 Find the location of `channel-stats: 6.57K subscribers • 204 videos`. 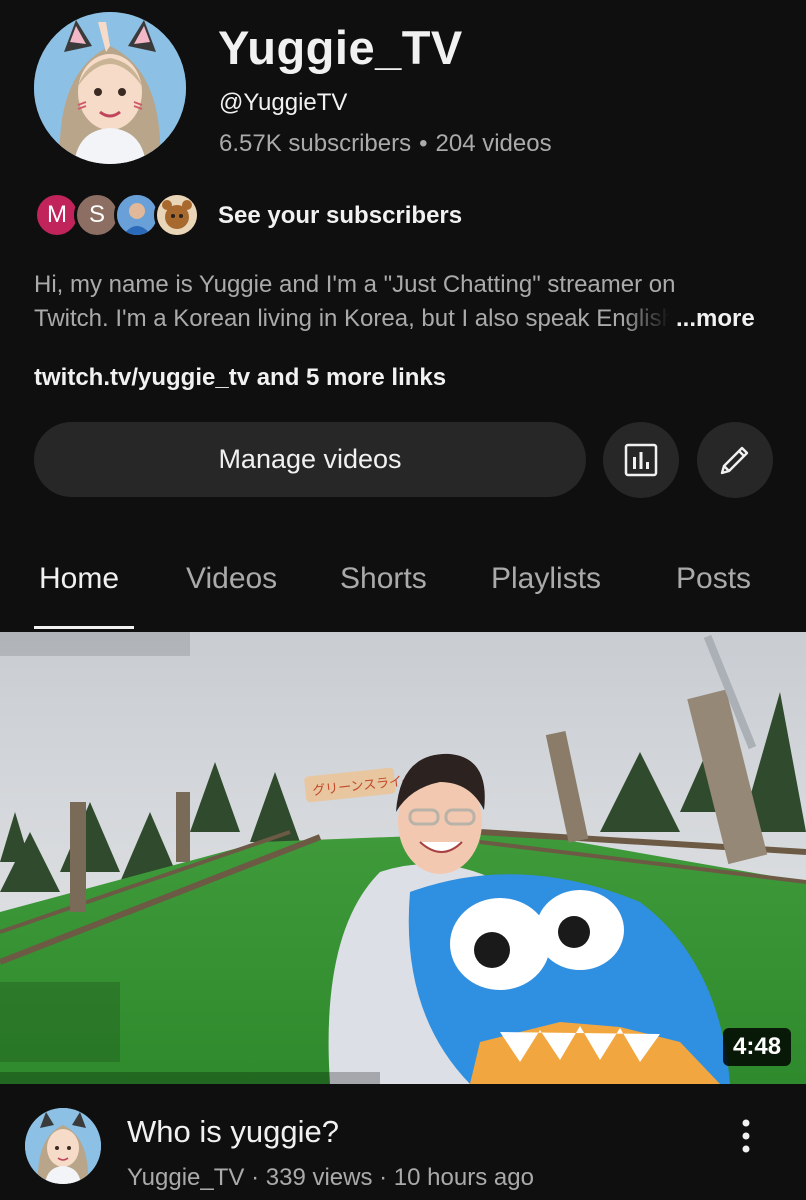

channel-stats: 6.57K subscribers • 204 videos is located at coordinates (385, 144).